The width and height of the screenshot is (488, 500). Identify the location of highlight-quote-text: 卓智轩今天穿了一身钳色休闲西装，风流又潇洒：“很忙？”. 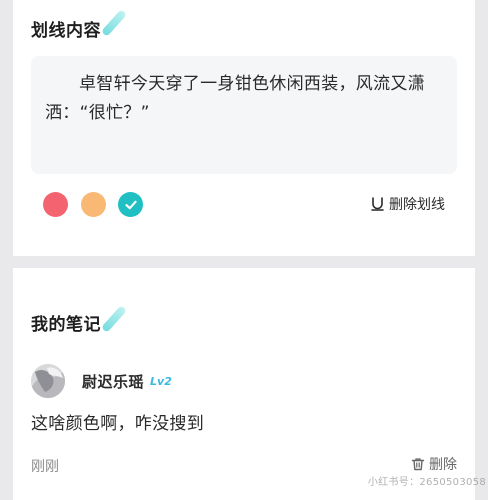
(235, 98).